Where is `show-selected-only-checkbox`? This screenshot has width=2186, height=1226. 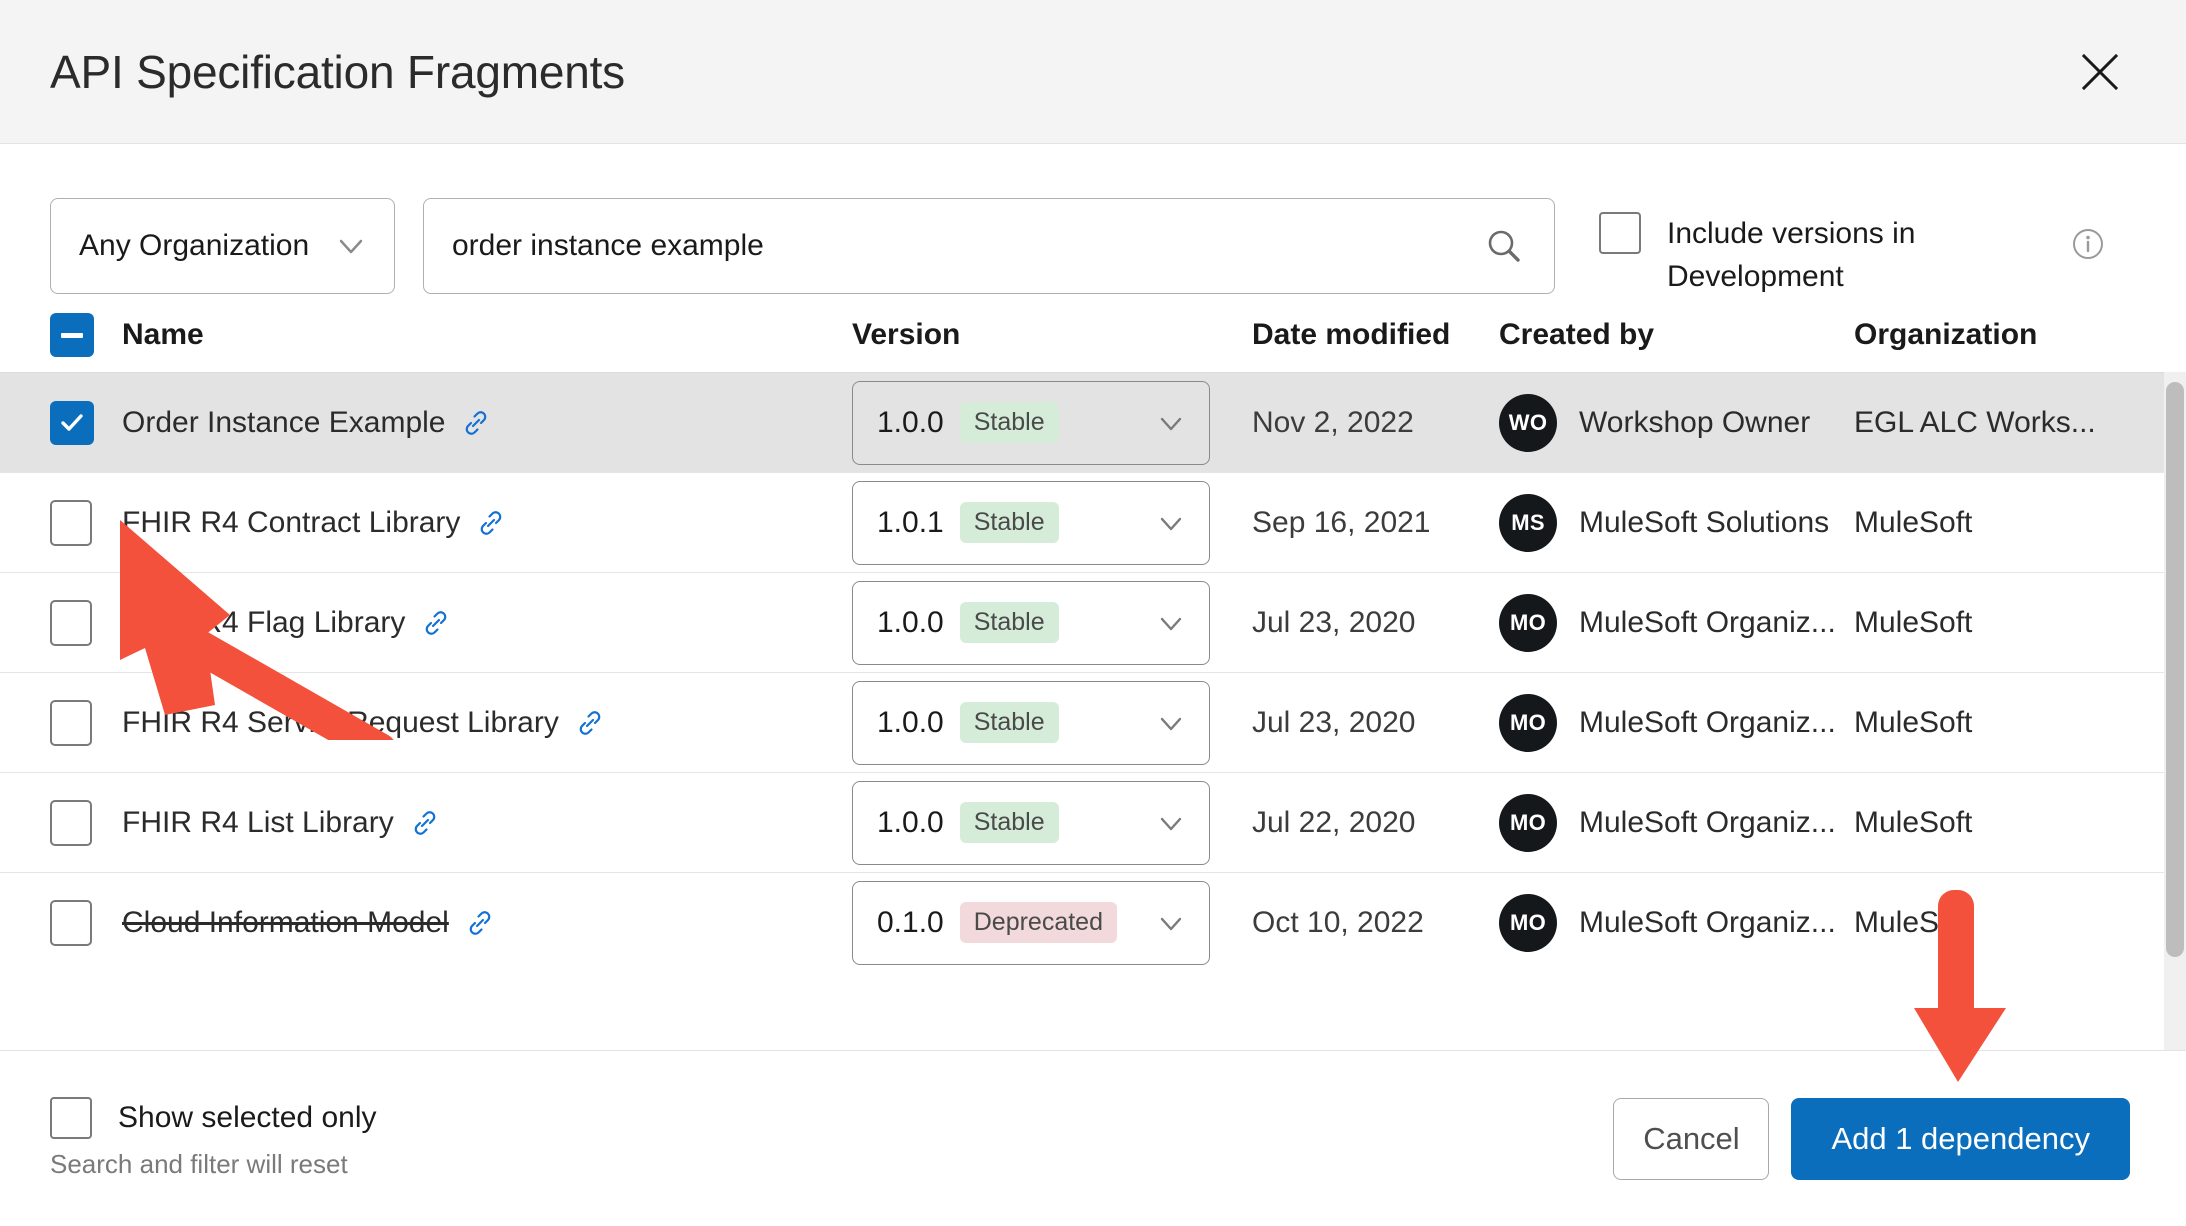 show-selected-only-checkbox is located at coordinates (71, 1118).